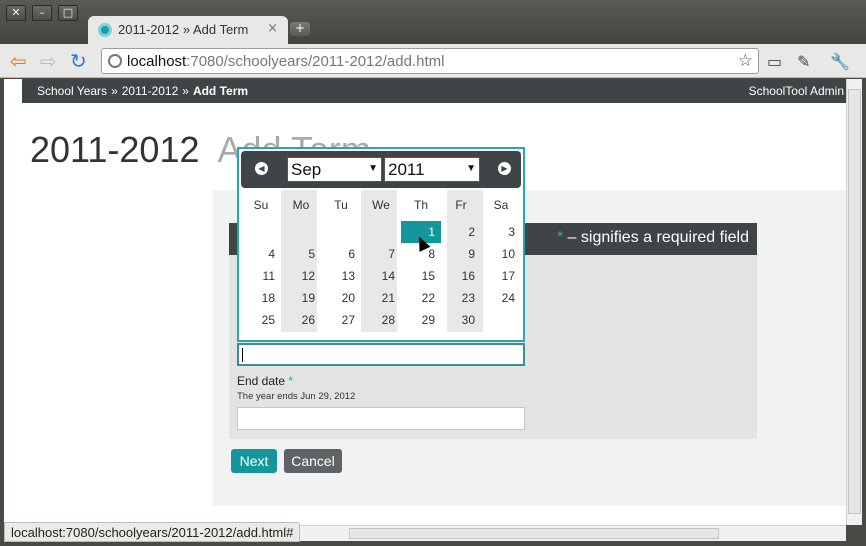  I want to click on calendar-day: 29, so click(421, 320).